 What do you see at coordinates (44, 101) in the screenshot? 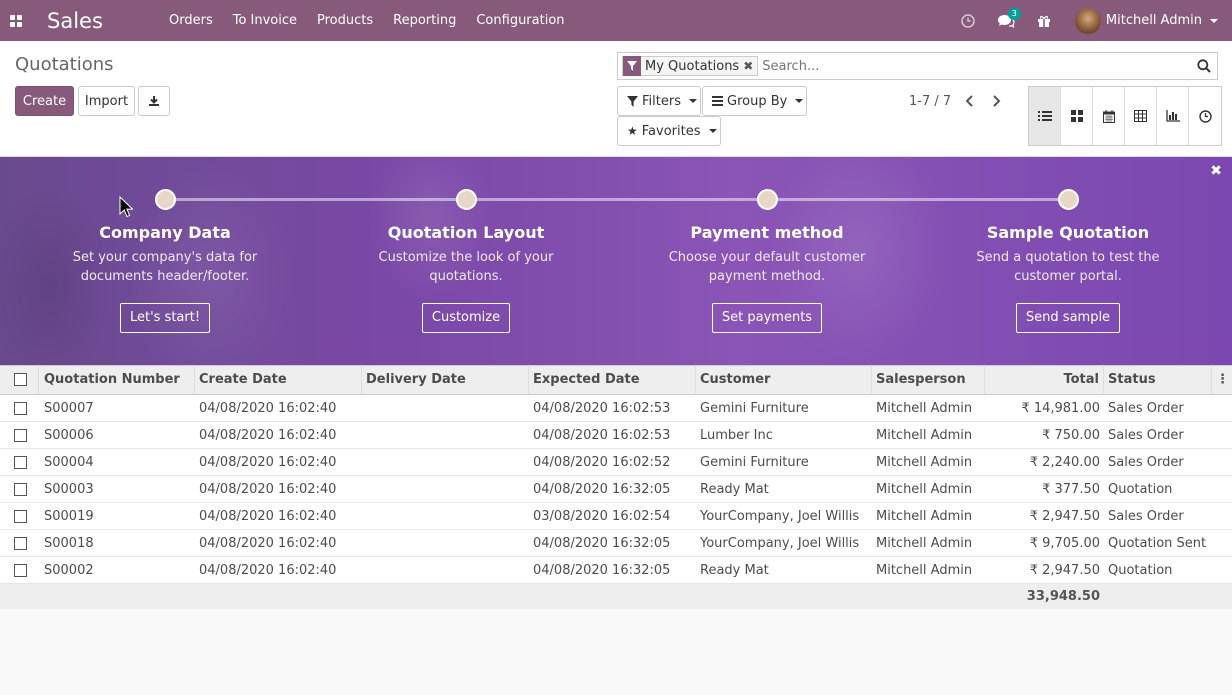
I see `create-button: Create` at bounding box center [44, 101].